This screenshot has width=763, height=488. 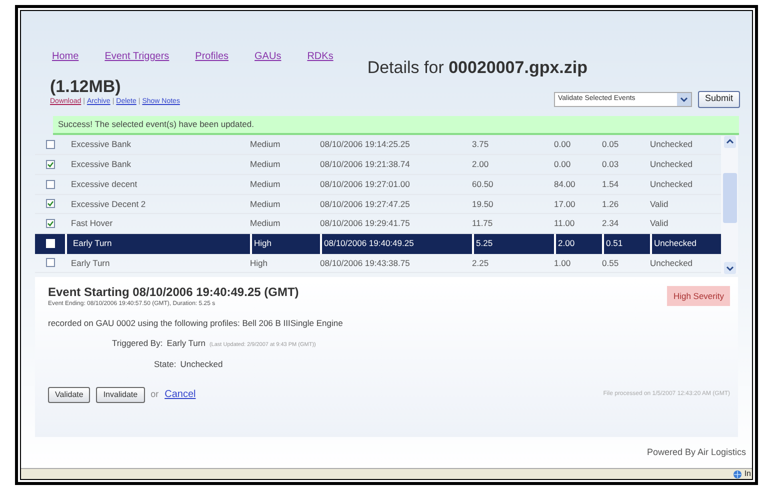 I want to click on table-cell-text: 08/10/2006 19:43:38.75, so click(x=365, y=263).